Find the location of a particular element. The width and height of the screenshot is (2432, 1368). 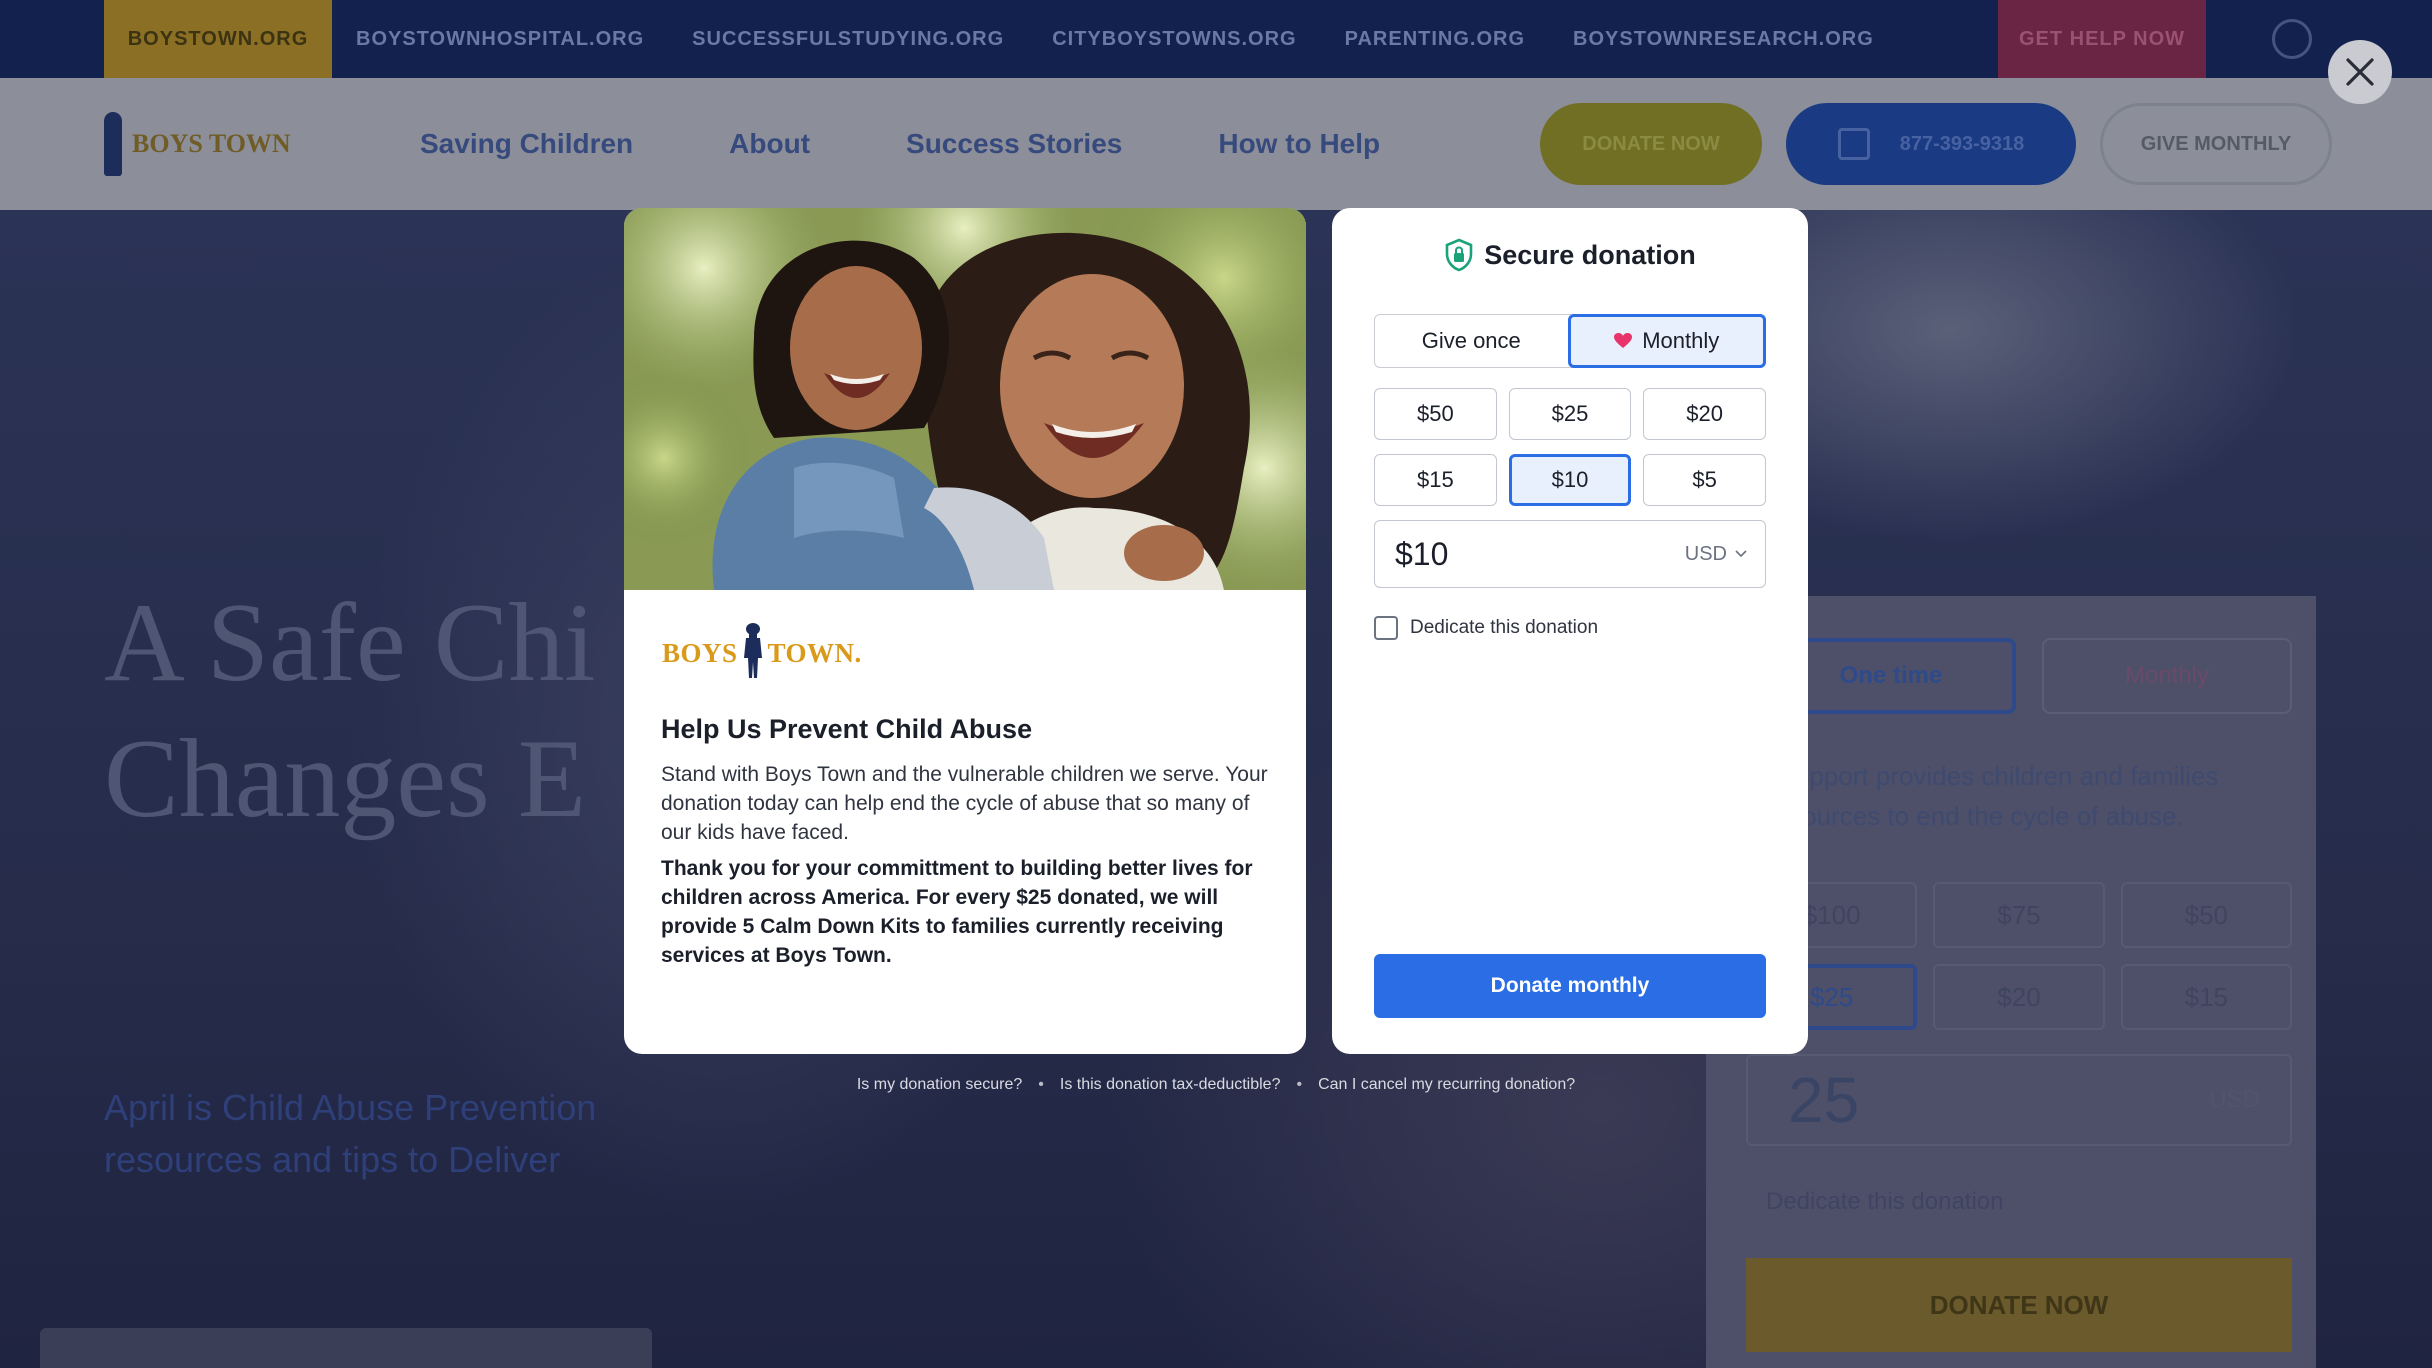

boys-town-logo: BOYS TOWN. is located at coordinates (762, 650).